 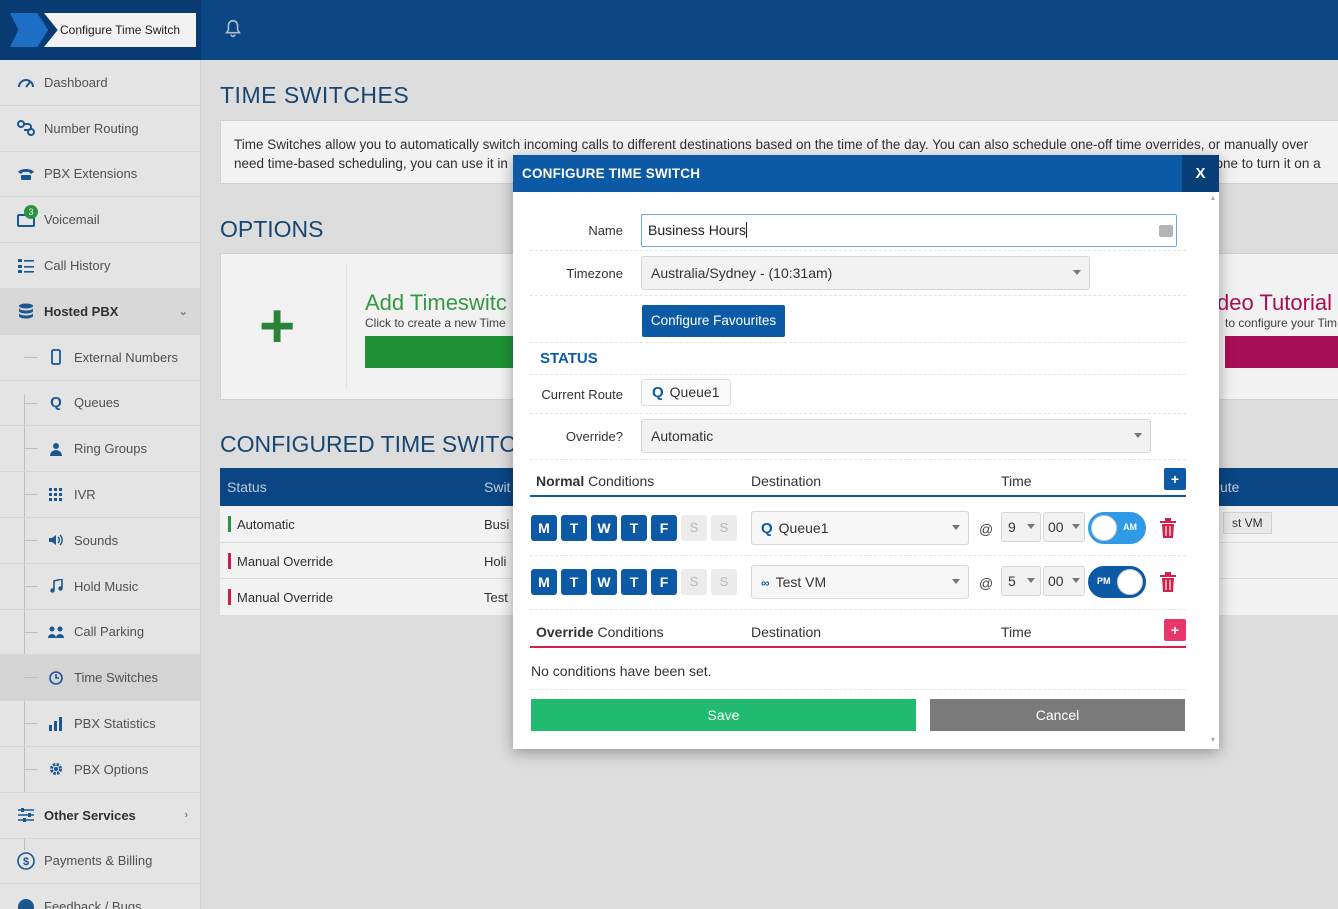 What do you see at coordinates (786, 481) in the screenshot?
I see `normal-destination-header: Destination` at bounding box center [786, 481].